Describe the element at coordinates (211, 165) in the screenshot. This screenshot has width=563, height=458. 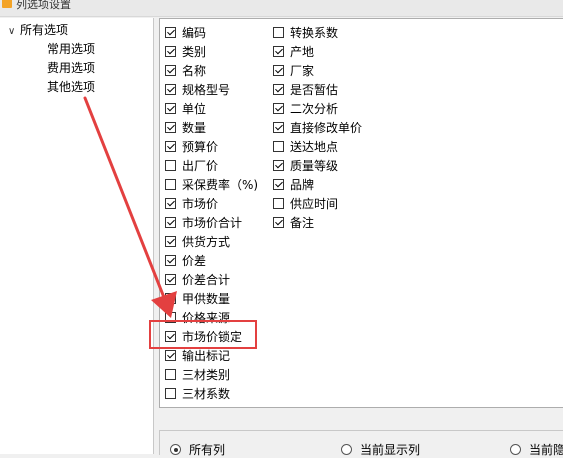
I see `option-item: 出厂价` at that location.